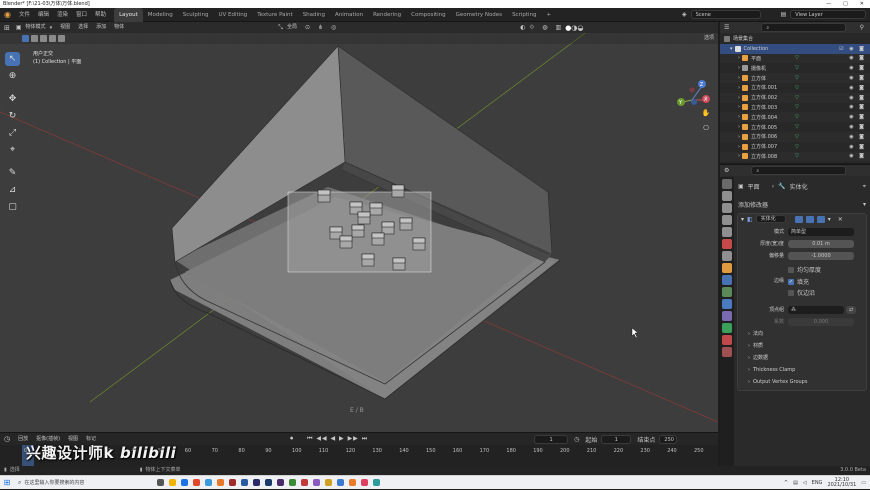 This screenshot has height=490, width=870. Describe the element at coordinates (727, 184) in the screenshot. I see `tab-tool-icon` at that location.